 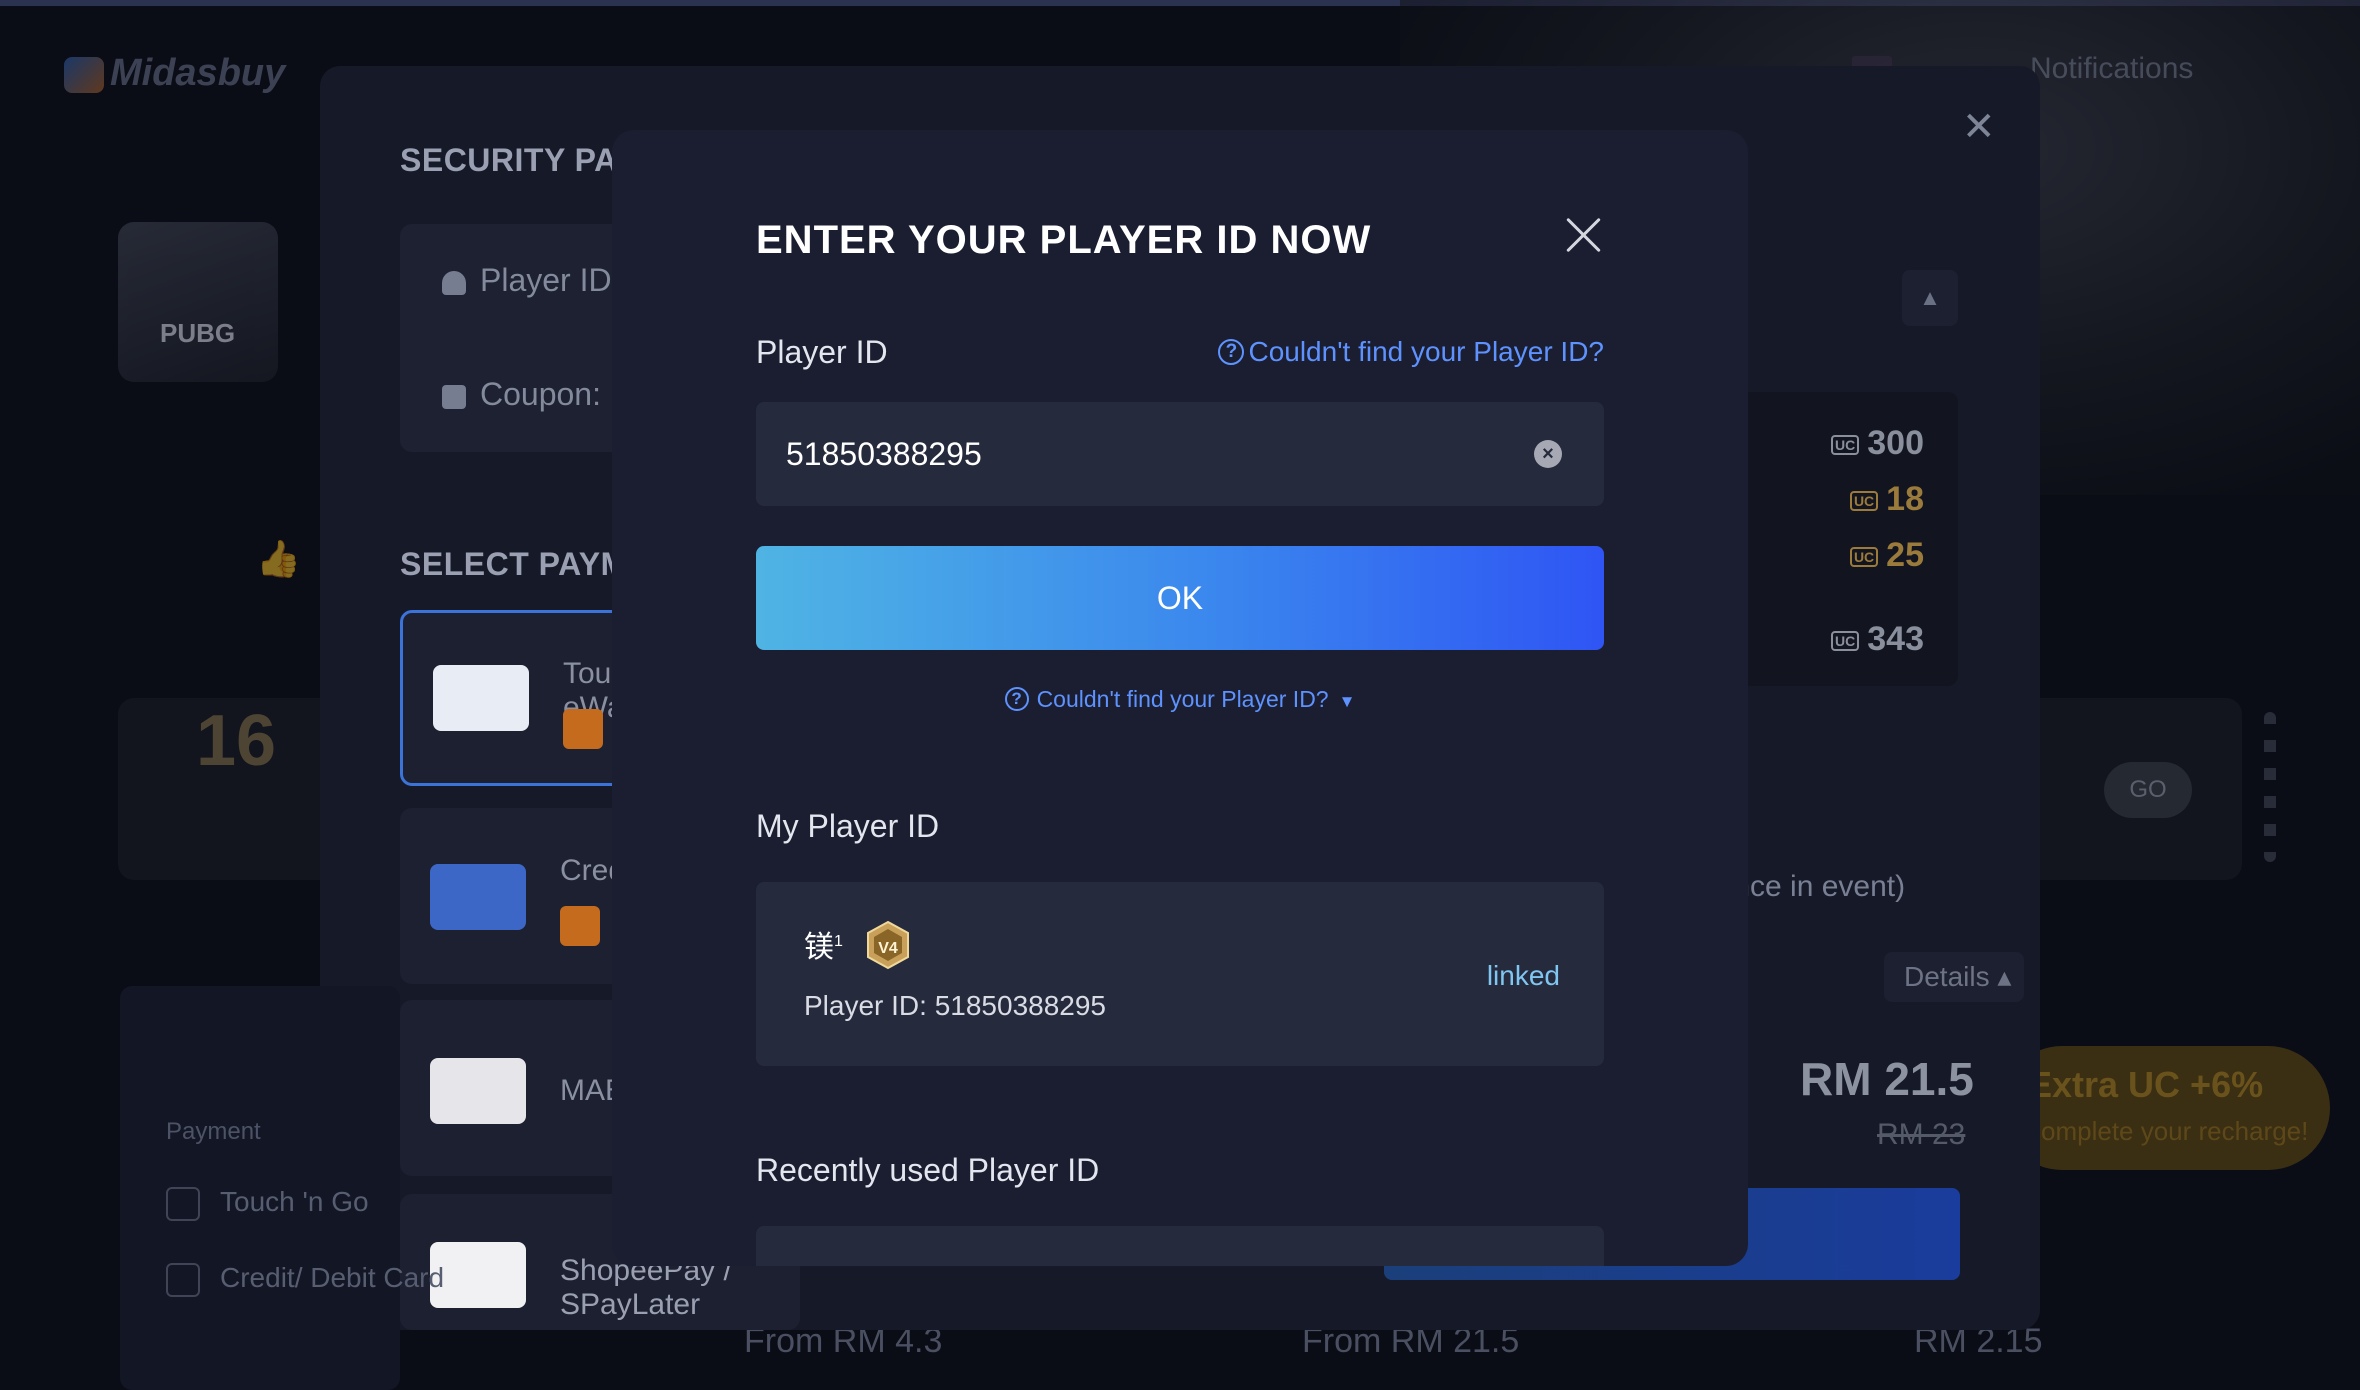 I want to click on linked-status: linked, so click(x=1523, y=975).